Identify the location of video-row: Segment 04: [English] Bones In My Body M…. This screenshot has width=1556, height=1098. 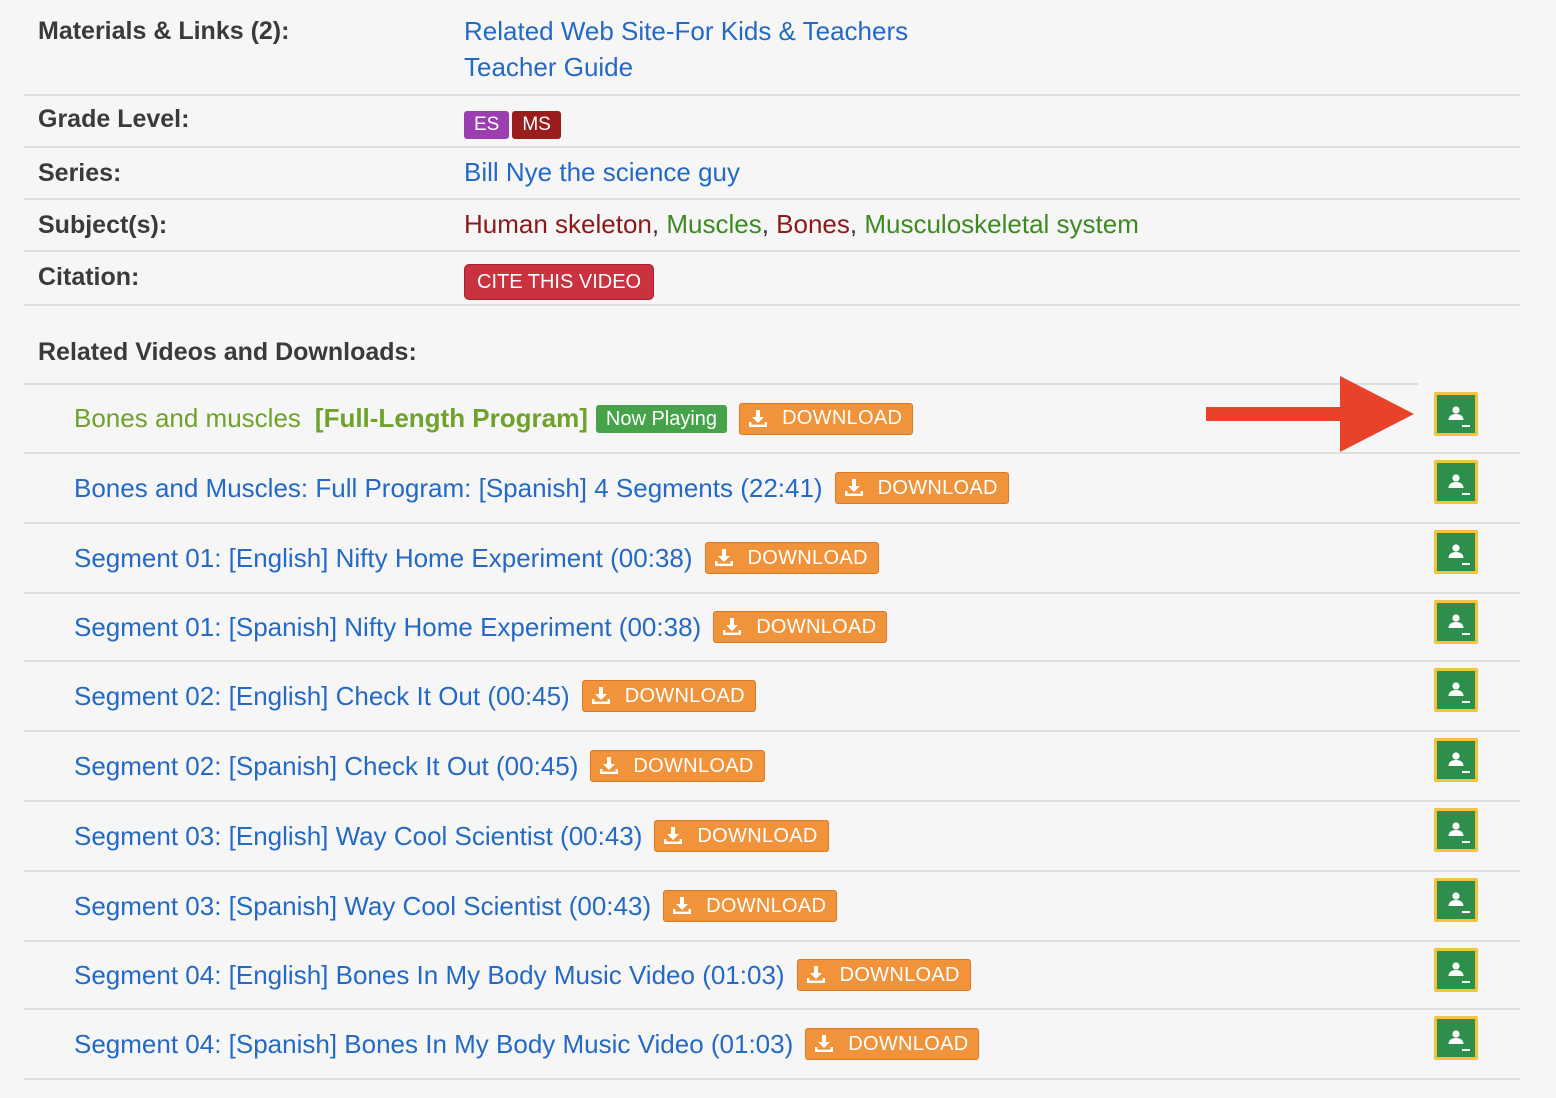
(772, 976).